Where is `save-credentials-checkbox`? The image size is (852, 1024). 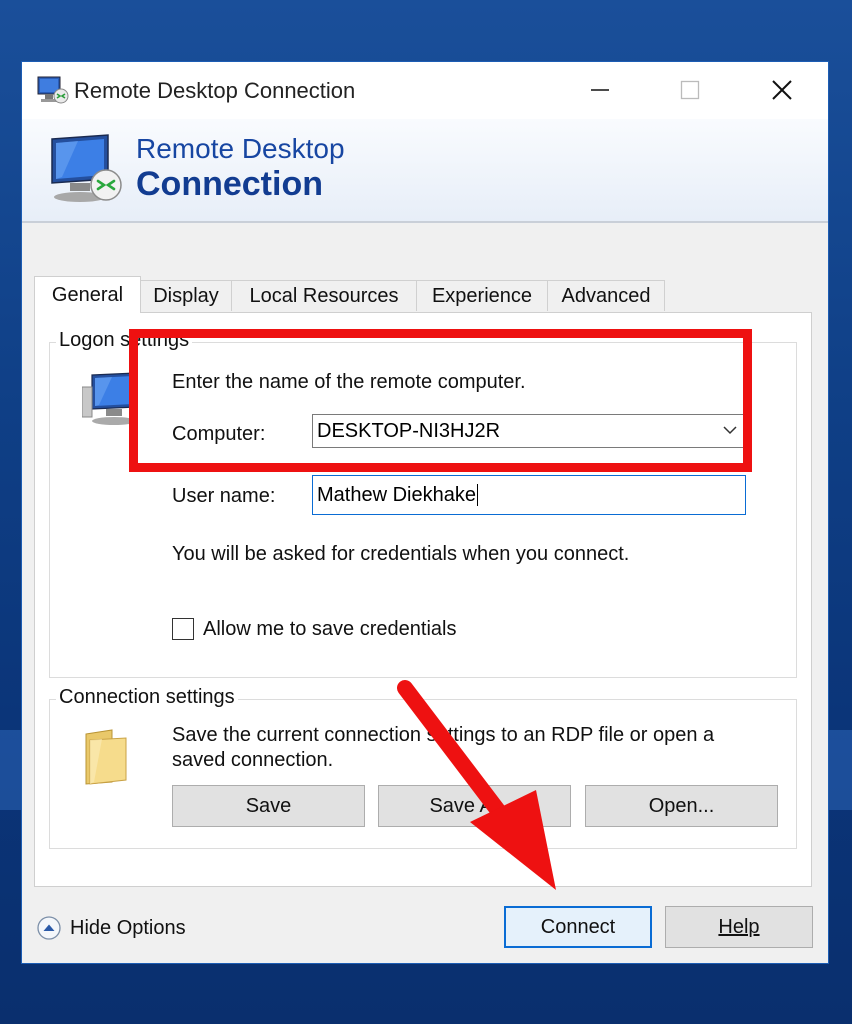 save-credentials-checkbox is located at coordinates (183, 629).